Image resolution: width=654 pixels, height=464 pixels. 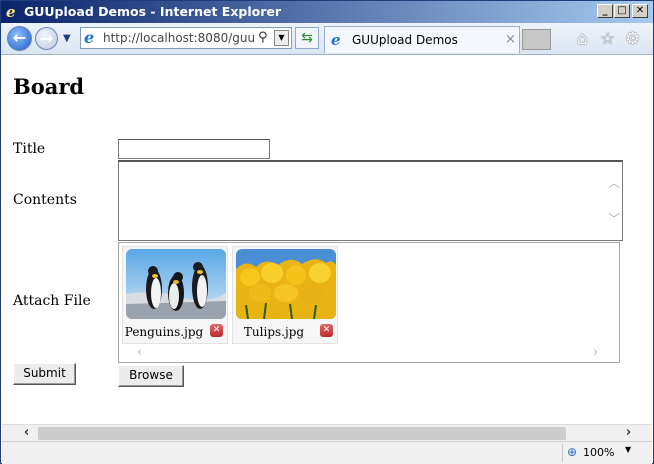 I want to click on forward-arrow-icon: →, so click(x=46, y=38).